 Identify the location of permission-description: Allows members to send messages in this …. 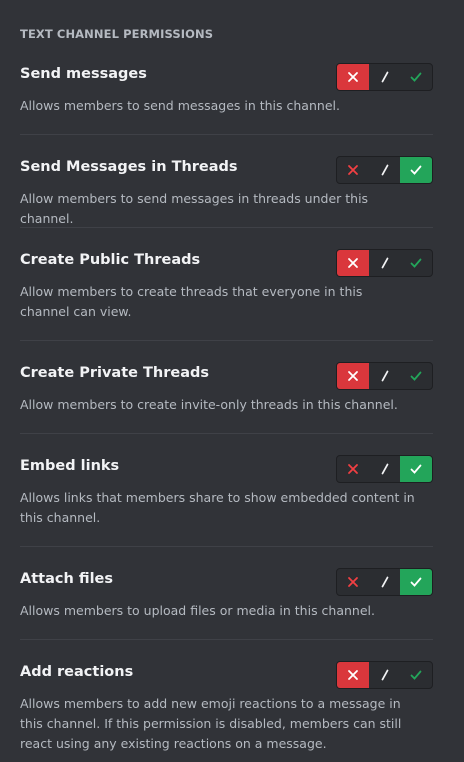
(180, 105).